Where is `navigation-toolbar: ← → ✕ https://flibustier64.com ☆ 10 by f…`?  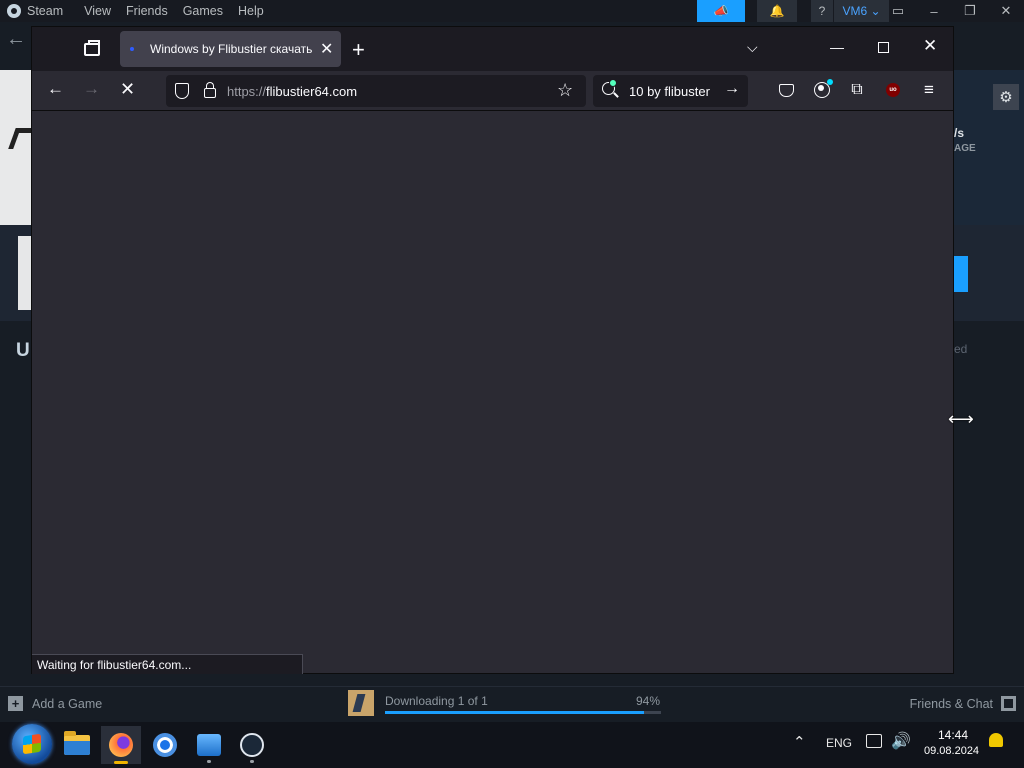 navigation-toolbar: ← → ✕ https://flibustier64.com ☆ 10 by f… is located at coordinates (492, 91).